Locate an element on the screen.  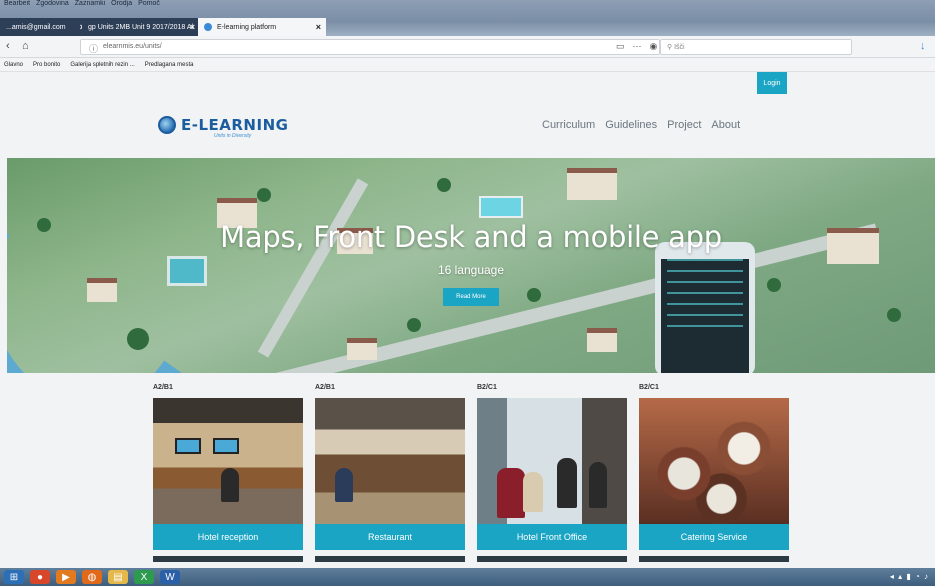
bookmark-item: Pro bonito is located at coordinates (46, 65).